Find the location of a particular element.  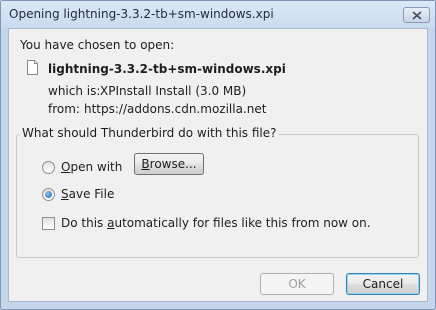

intro-text: You have chosen to open: is located at coordinates (97, 45).